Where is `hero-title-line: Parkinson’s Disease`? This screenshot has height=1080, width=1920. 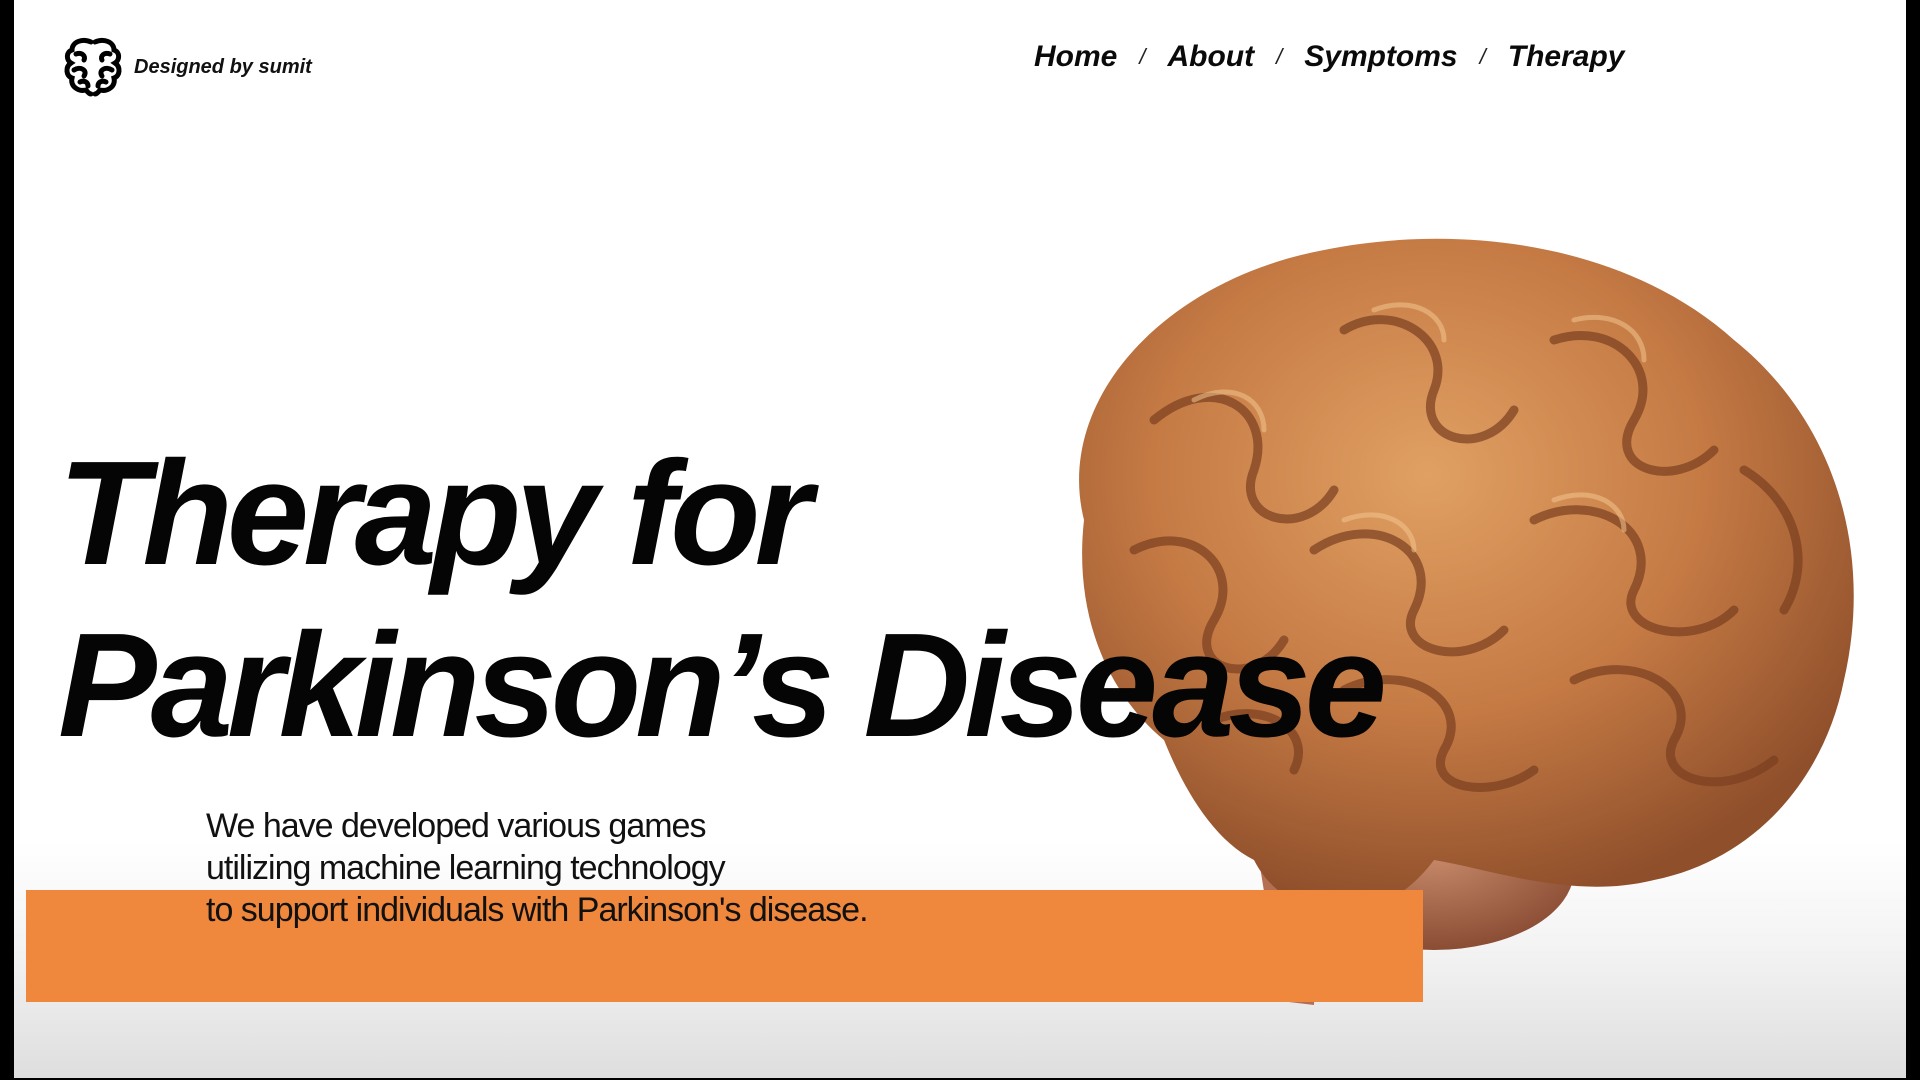 hero-title-line: Parkinson’s Disease is located at coordinates (722, 685).